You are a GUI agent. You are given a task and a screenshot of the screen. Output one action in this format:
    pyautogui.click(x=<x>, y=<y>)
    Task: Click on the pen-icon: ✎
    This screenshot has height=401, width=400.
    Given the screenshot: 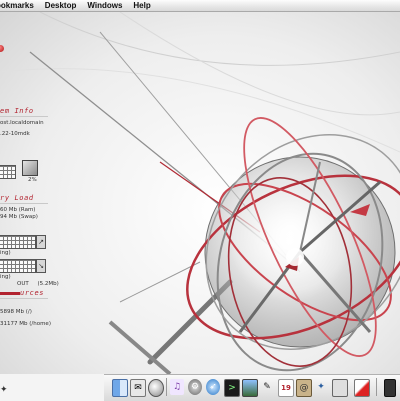 What is the action you would take?
    pyautogui.click(x=267, y=387)
    